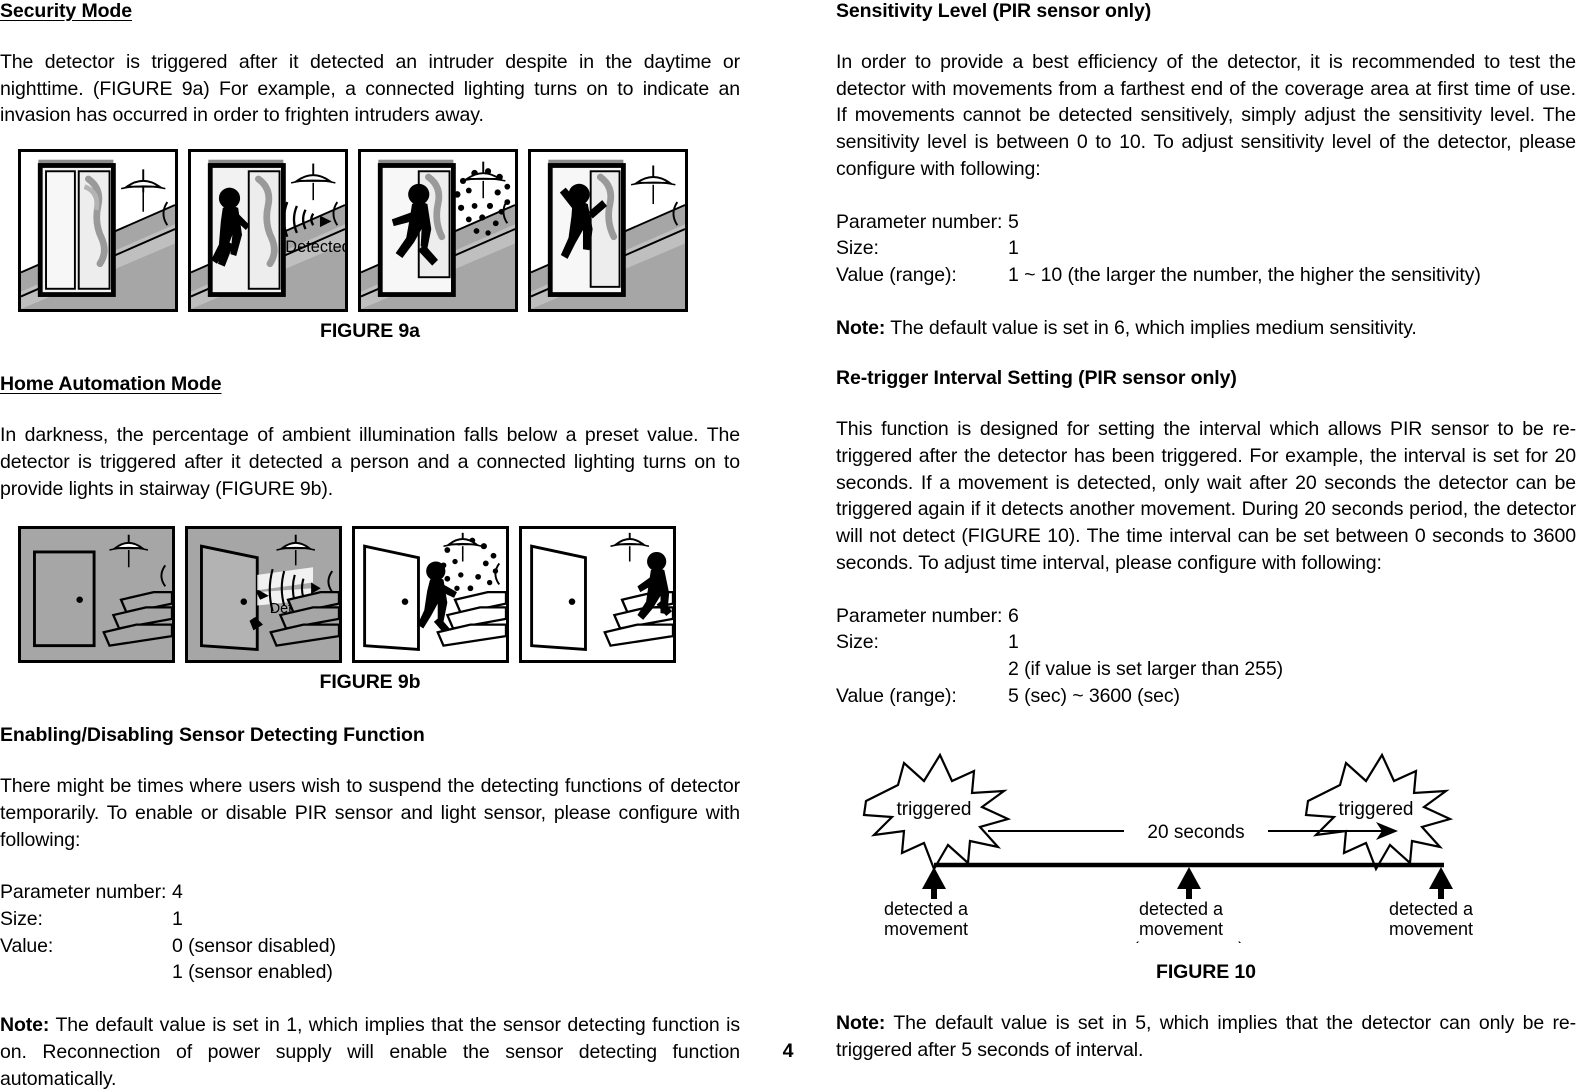  I want to click on parameter-value: 4, so click(177, 892).